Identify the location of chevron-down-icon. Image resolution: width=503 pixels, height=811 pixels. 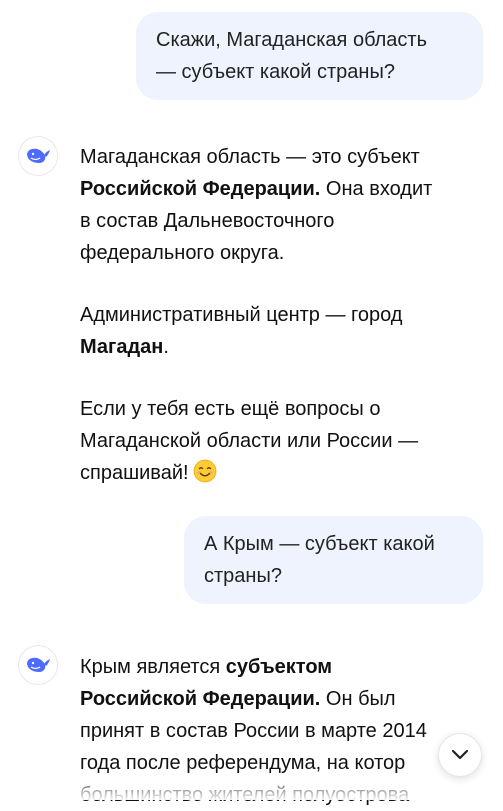
(460, 754).